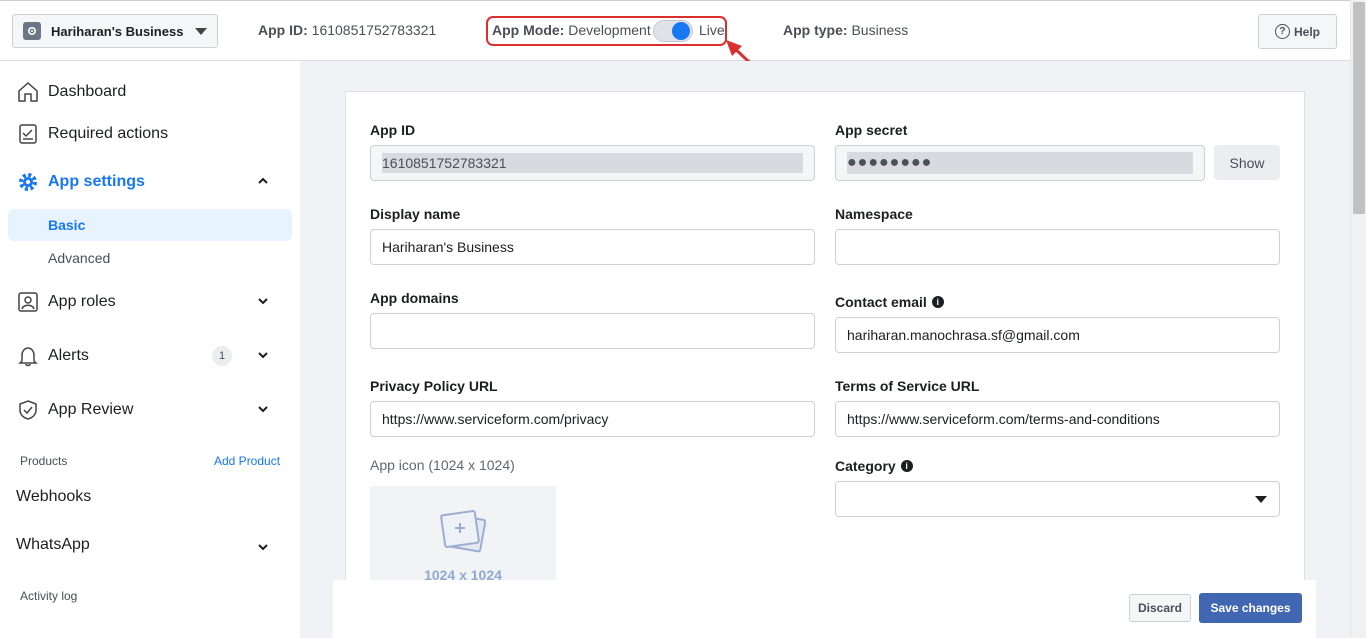  What do you see at coordinates (815, 30) in the screenshot?
I see `app-type-label: App type:` at bounding box center [815, 30].